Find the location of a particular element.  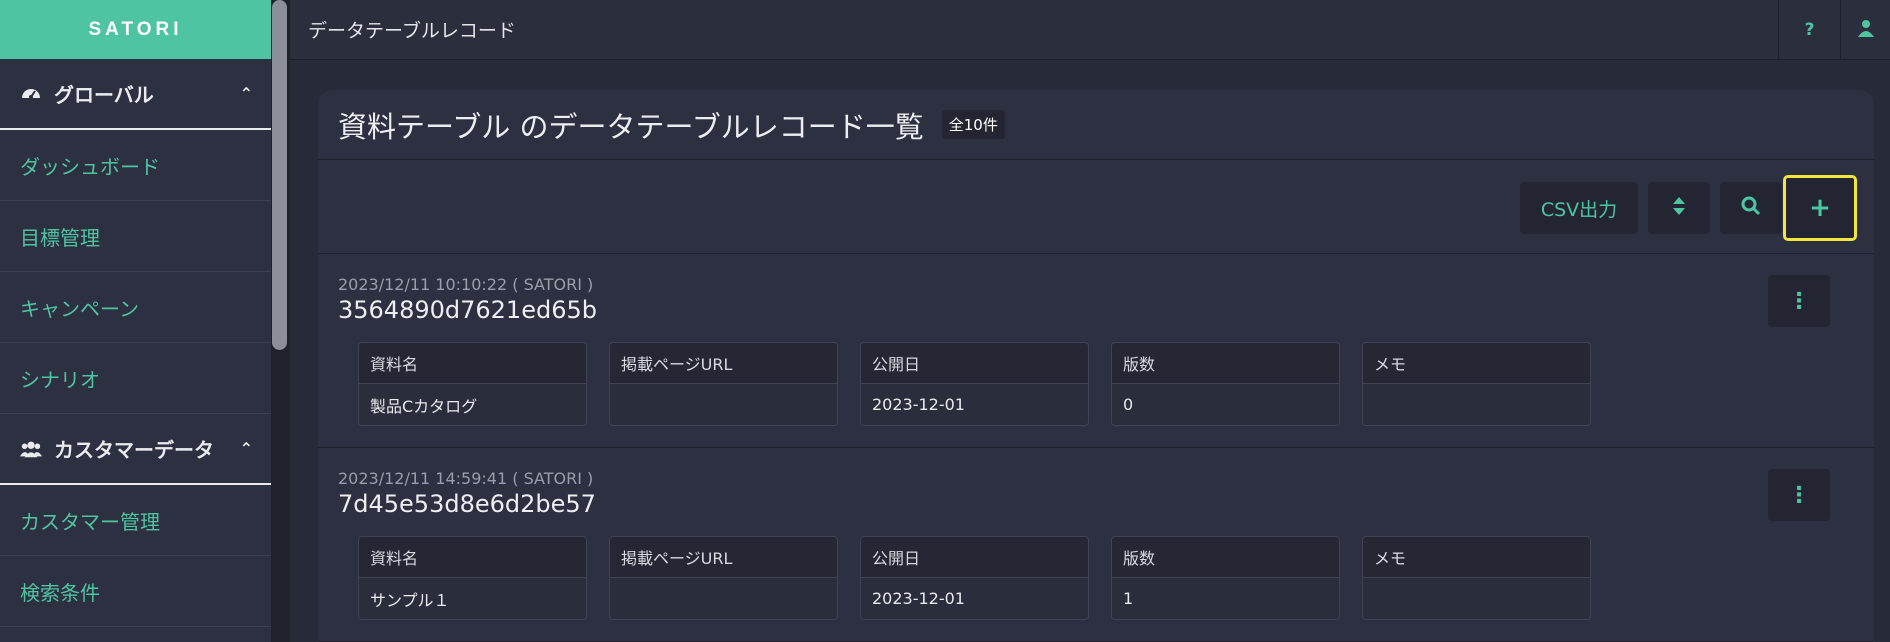

field-value: 製品Cカタログ is located at coordinates (472, 404).